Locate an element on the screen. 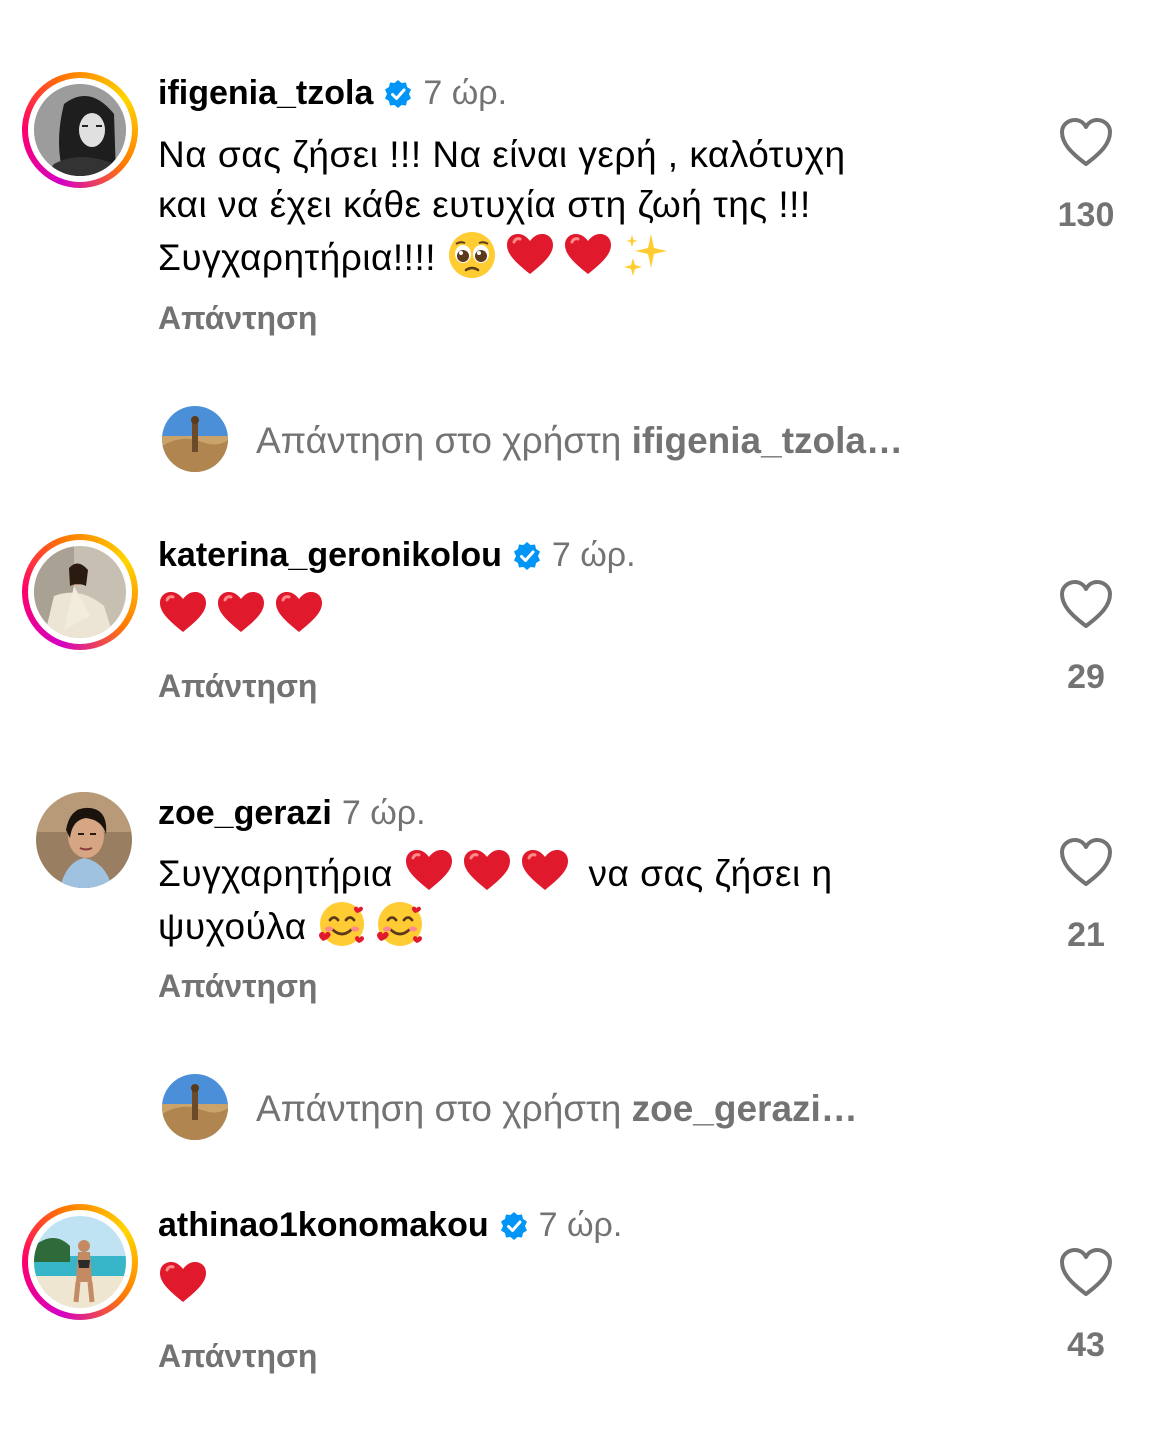 This screenshot has height=1438, width=1170. comment-line: Συγχαρητήρια!!!! is located at coordinates (588, 256).